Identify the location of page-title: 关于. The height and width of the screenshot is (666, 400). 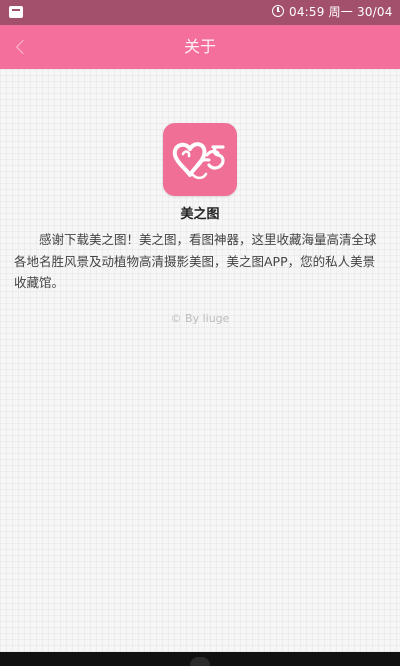
(199, 46).